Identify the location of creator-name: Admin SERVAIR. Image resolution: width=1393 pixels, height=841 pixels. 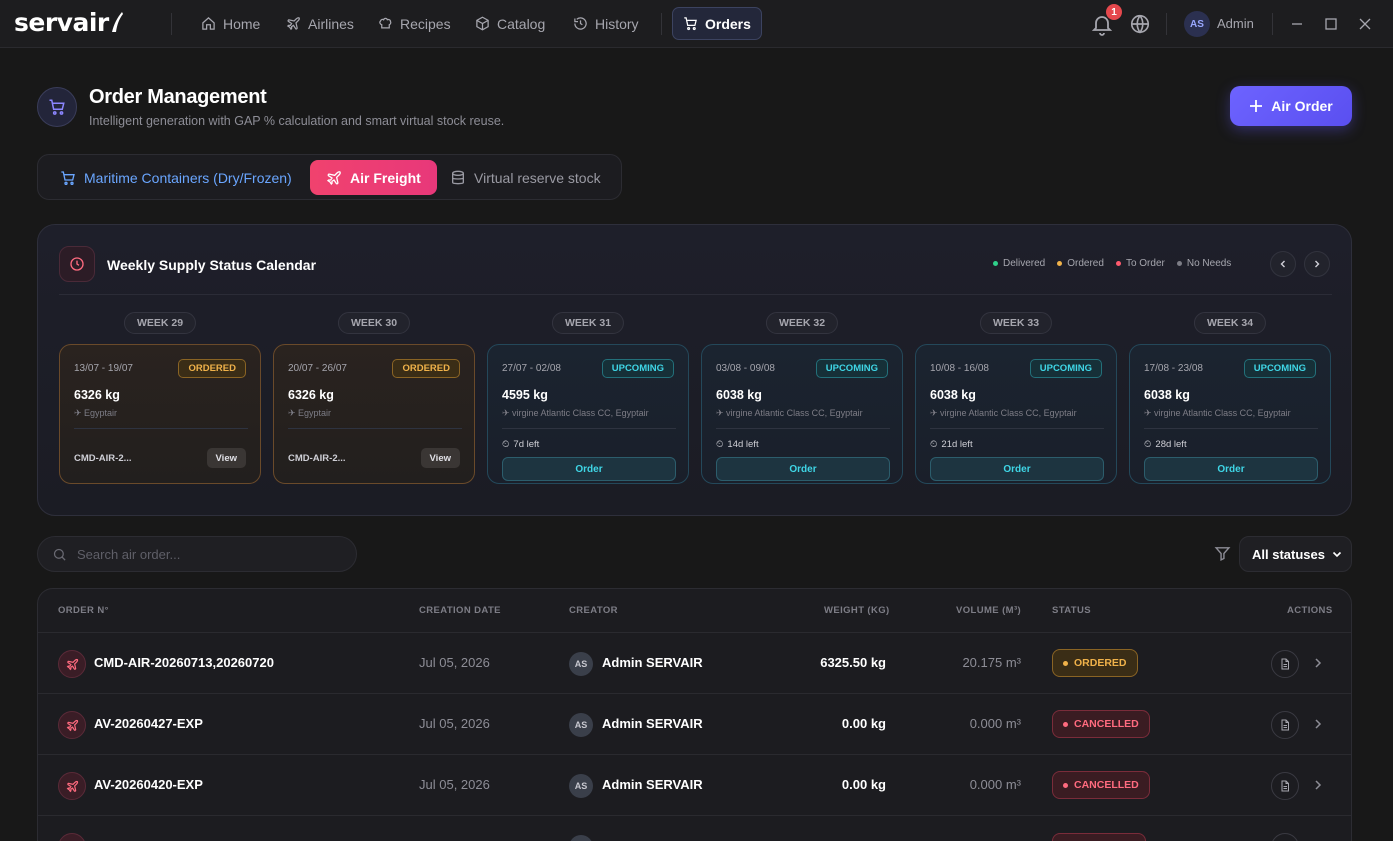
(652, 723).